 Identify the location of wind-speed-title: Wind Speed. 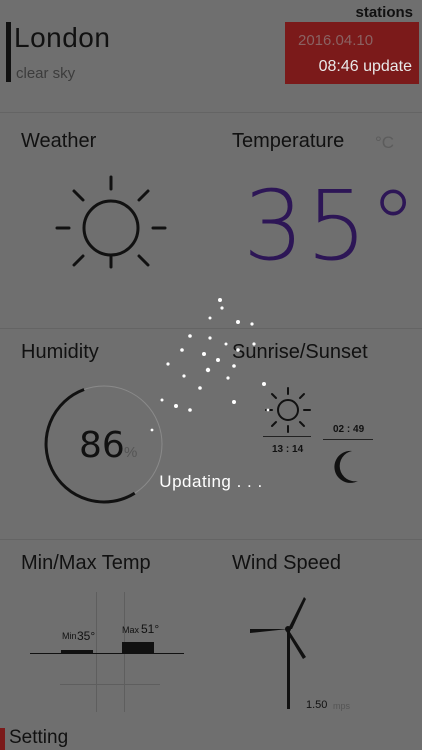
(286, 563).